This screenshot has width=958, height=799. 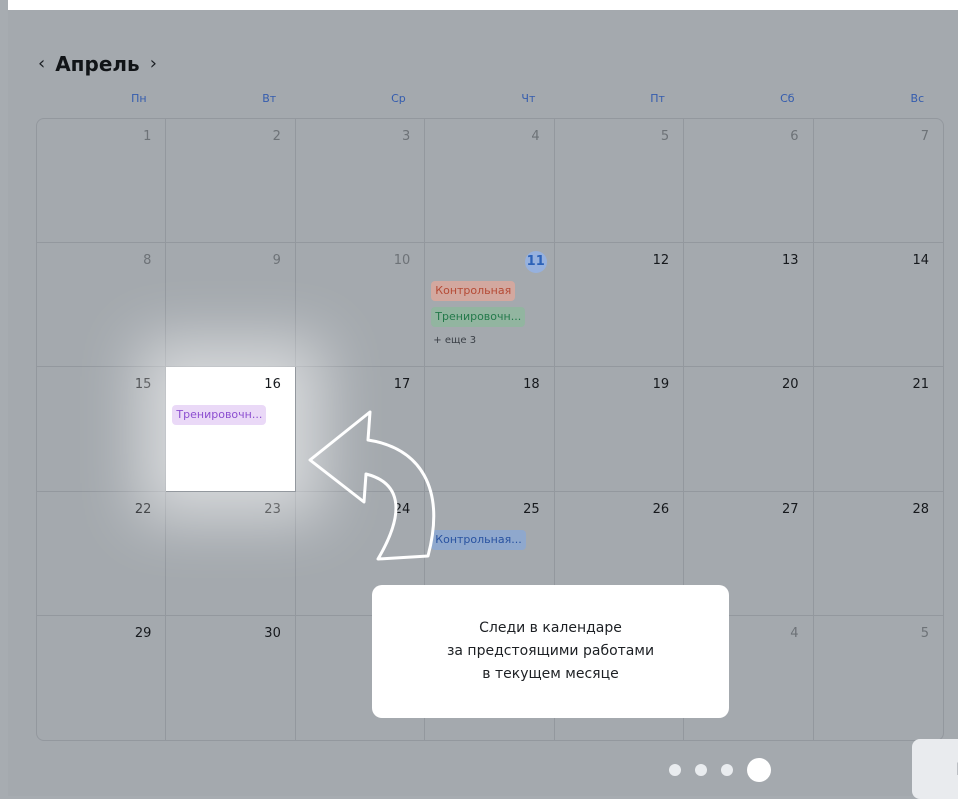 What do you see at coordinates (878, 429) in the screenshot?
I see `day-cell: 21` at bounding box center [878, 429].